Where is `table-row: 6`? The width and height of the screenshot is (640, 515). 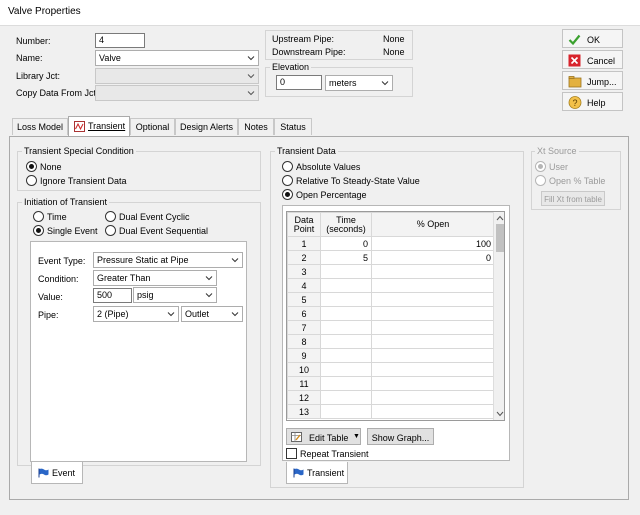
table-row: 6 is located at coordinates (391, 313).